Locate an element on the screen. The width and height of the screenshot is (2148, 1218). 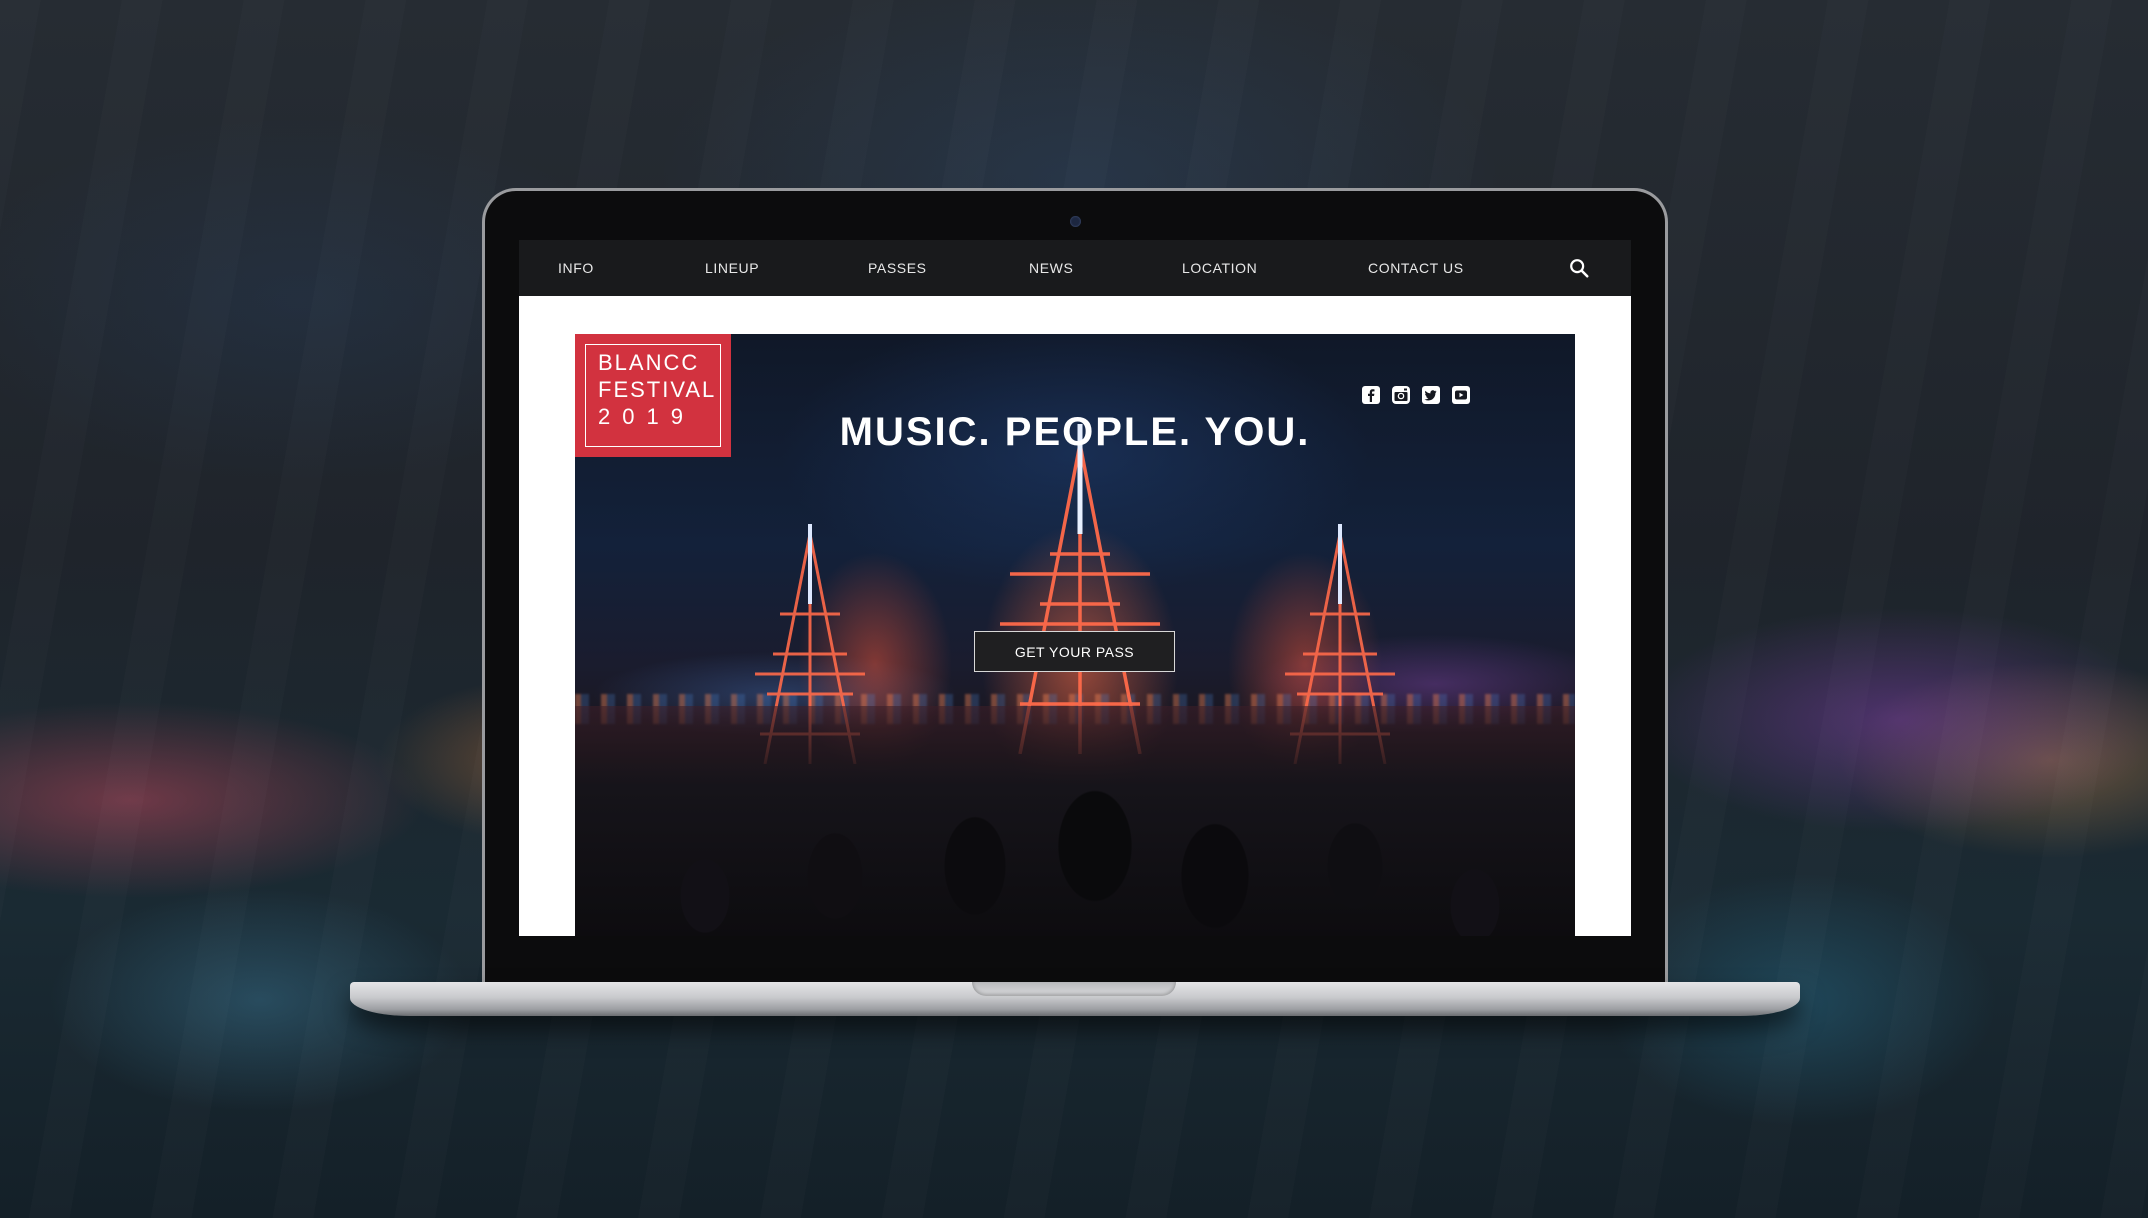
nav-lineup: LINEUP is located at coordinates (732, 268).